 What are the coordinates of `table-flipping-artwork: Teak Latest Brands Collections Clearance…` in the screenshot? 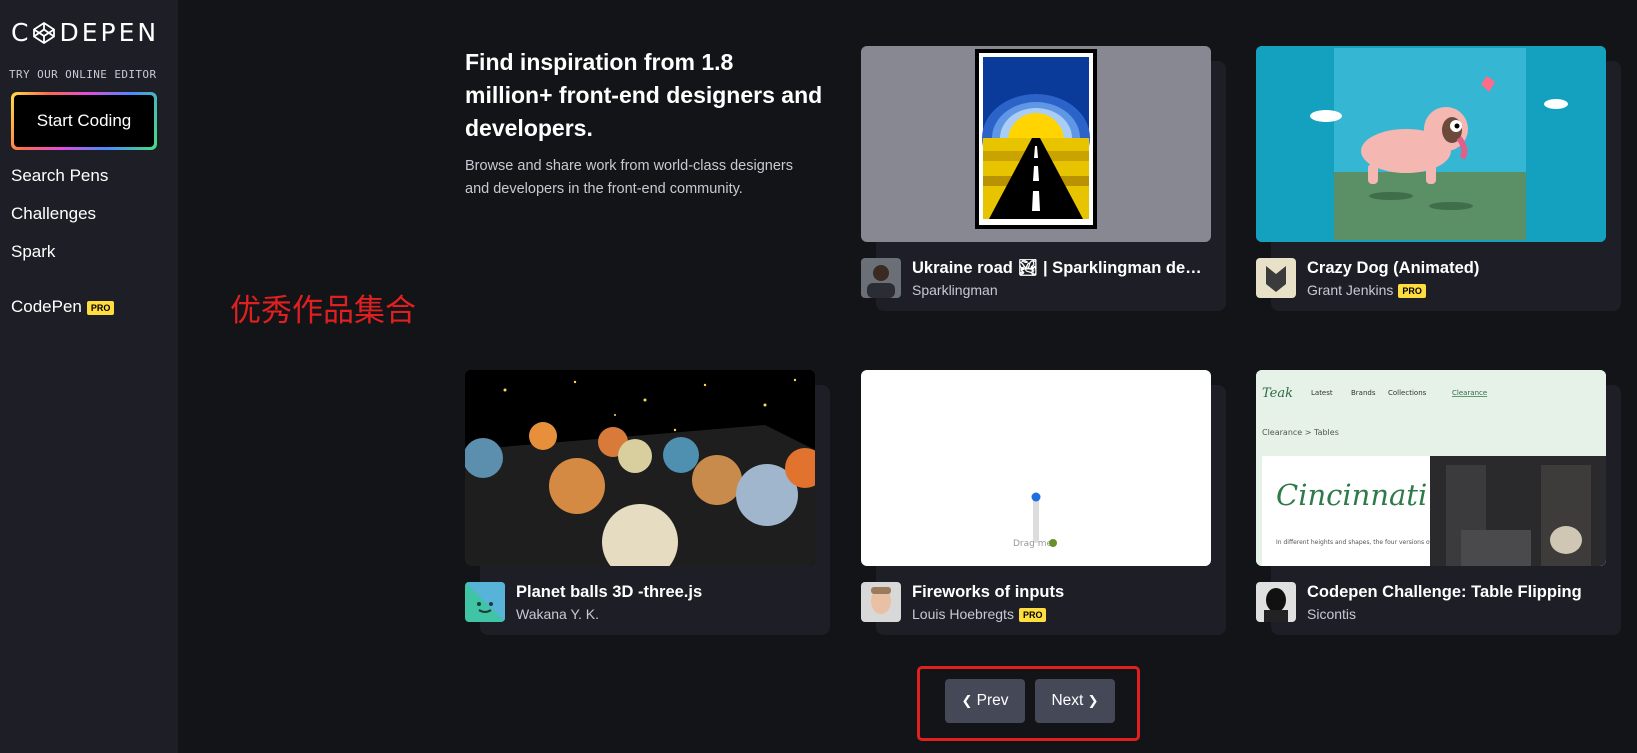 It's located at (1431, 468).